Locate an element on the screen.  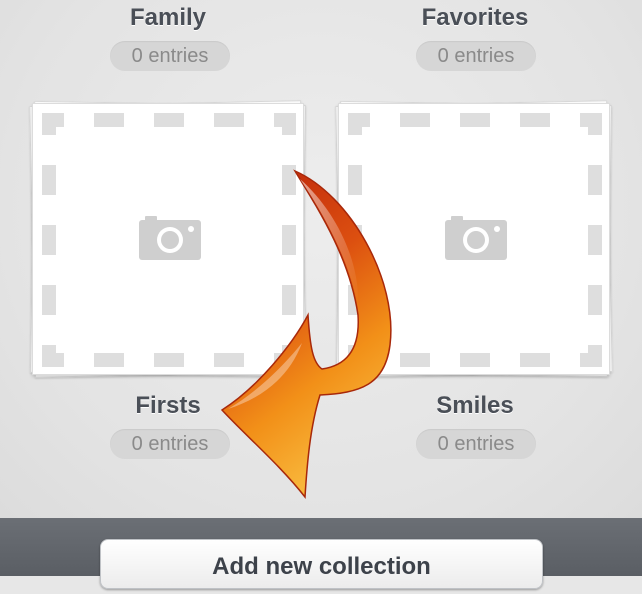
entries-badge-firsts: 0 entries is located at coordinates (170, 444).